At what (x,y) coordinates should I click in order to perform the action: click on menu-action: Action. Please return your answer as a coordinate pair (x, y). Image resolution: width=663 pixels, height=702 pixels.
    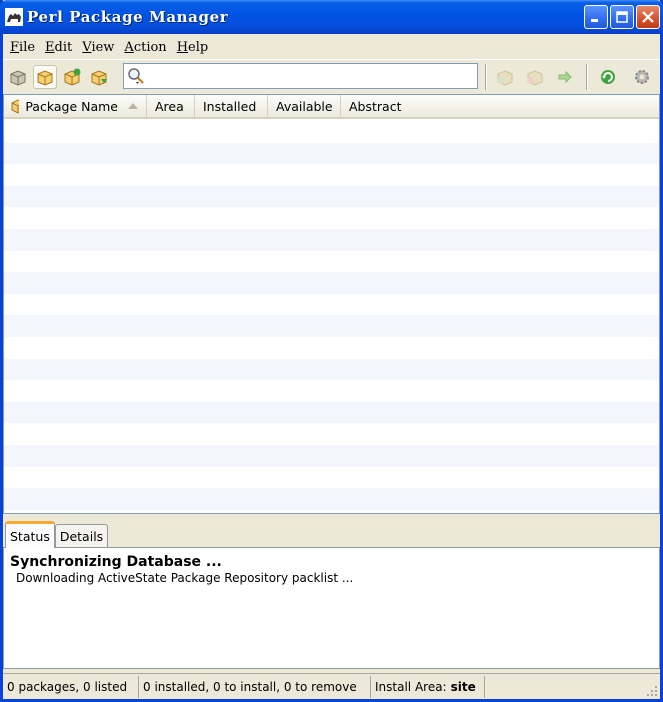
    Looking at the image, I should click on (147, 47).